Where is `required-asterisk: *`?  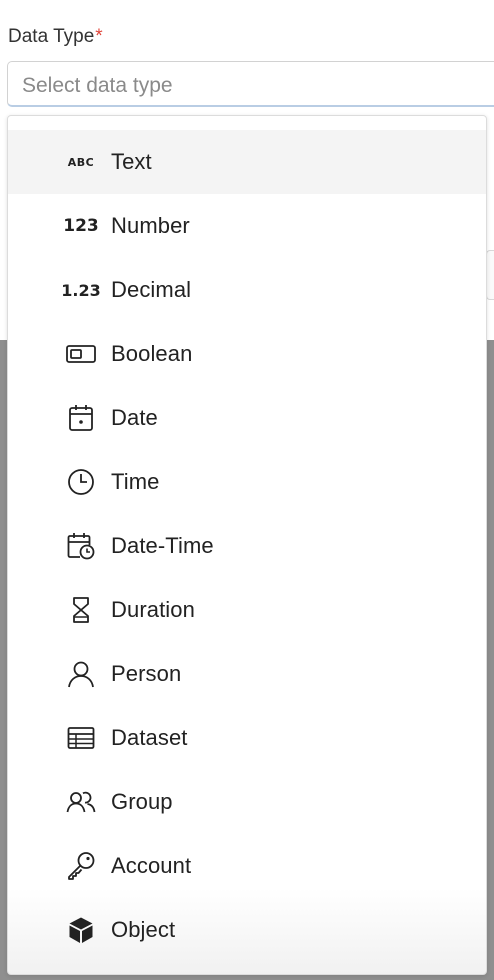 required-asterisk: * is located at coordinates (99, 36).